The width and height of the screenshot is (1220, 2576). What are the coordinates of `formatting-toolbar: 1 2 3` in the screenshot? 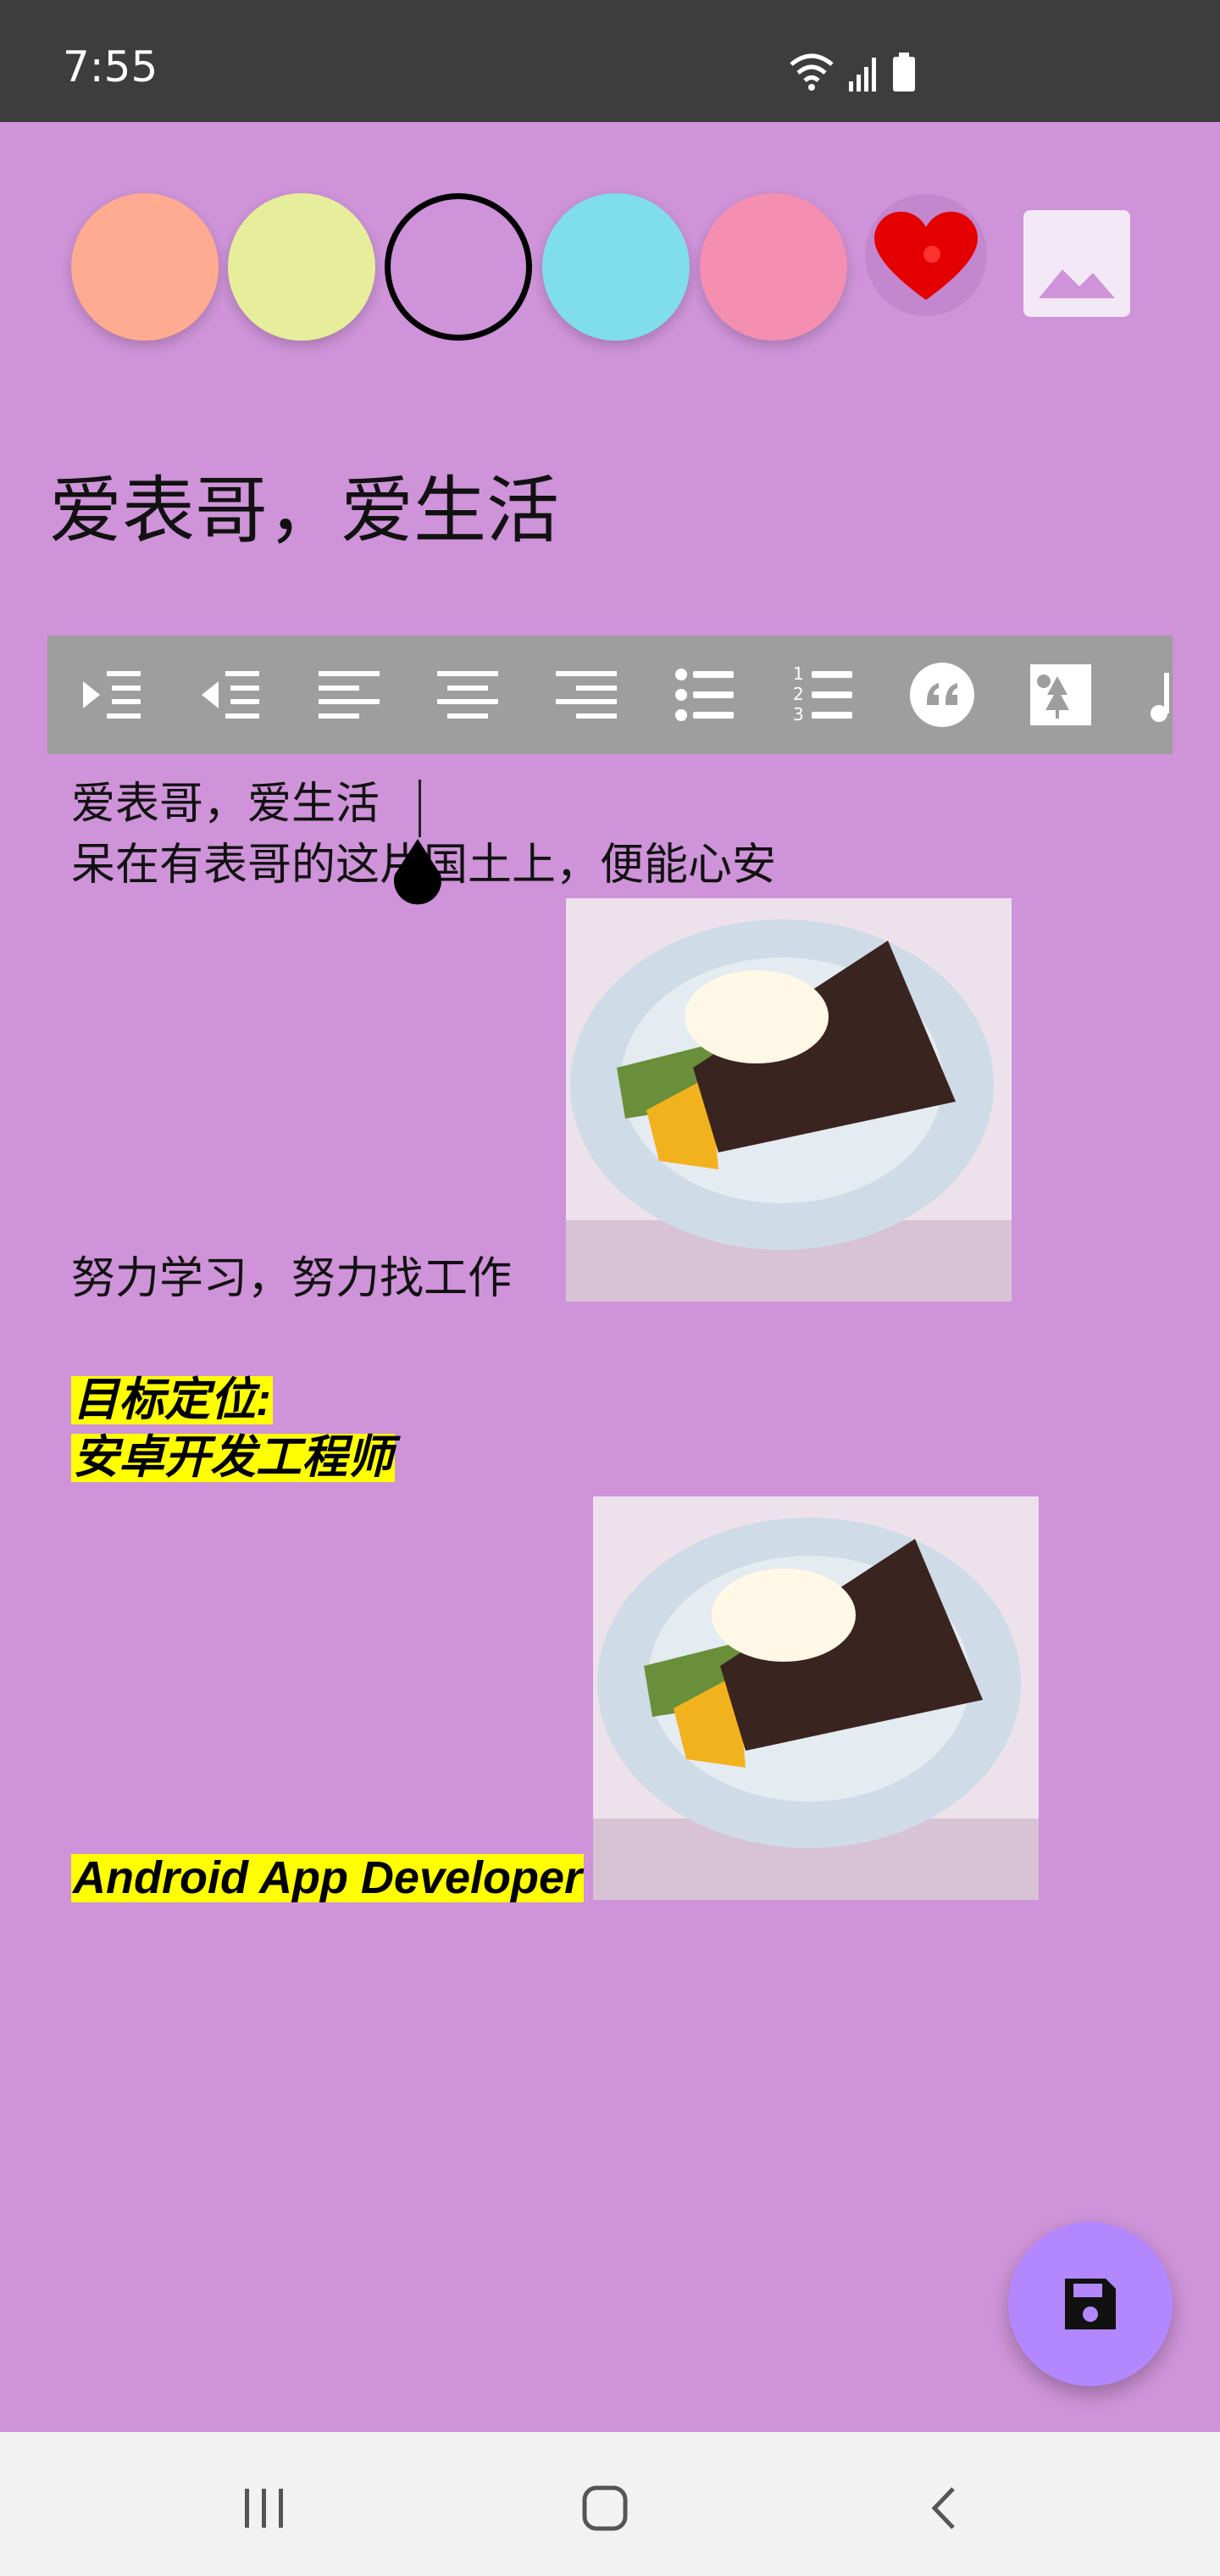 It's located at (610, 695).